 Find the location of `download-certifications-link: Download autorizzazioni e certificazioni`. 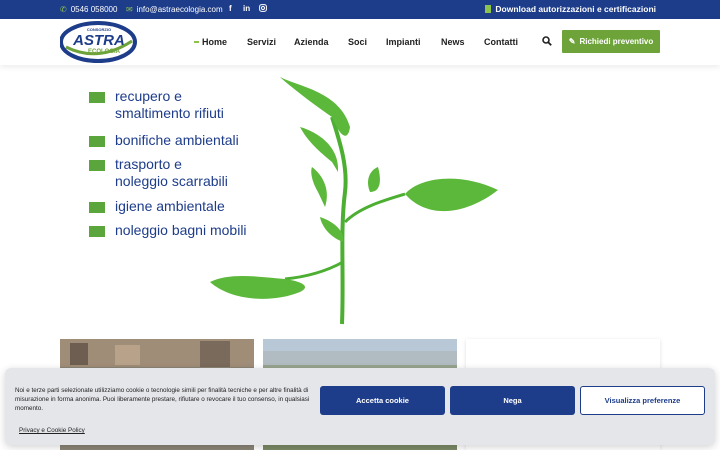

download-certifications-link: Download autorizzazioni e certificazioni is located at coordinates (570, 9).